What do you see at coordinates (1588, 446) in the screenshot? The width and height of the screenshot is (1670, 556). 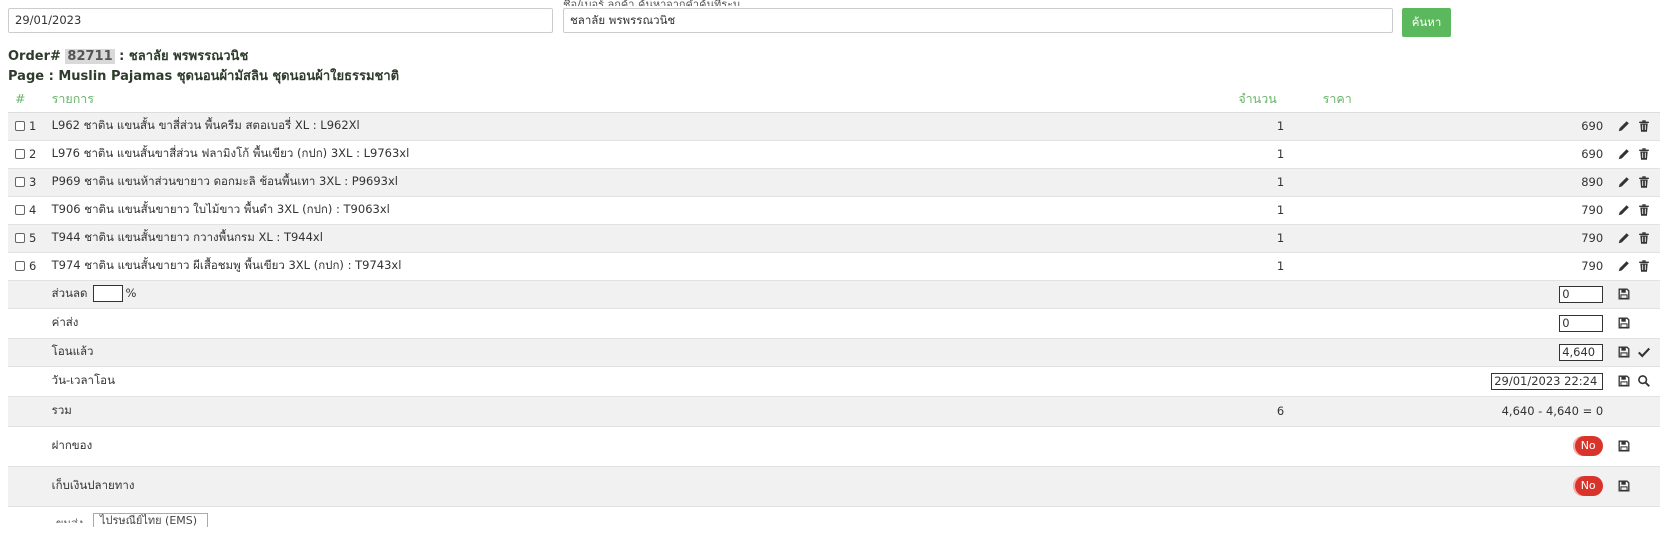 I see `deposit-toggle: No` at bounding box center [1588, 446].